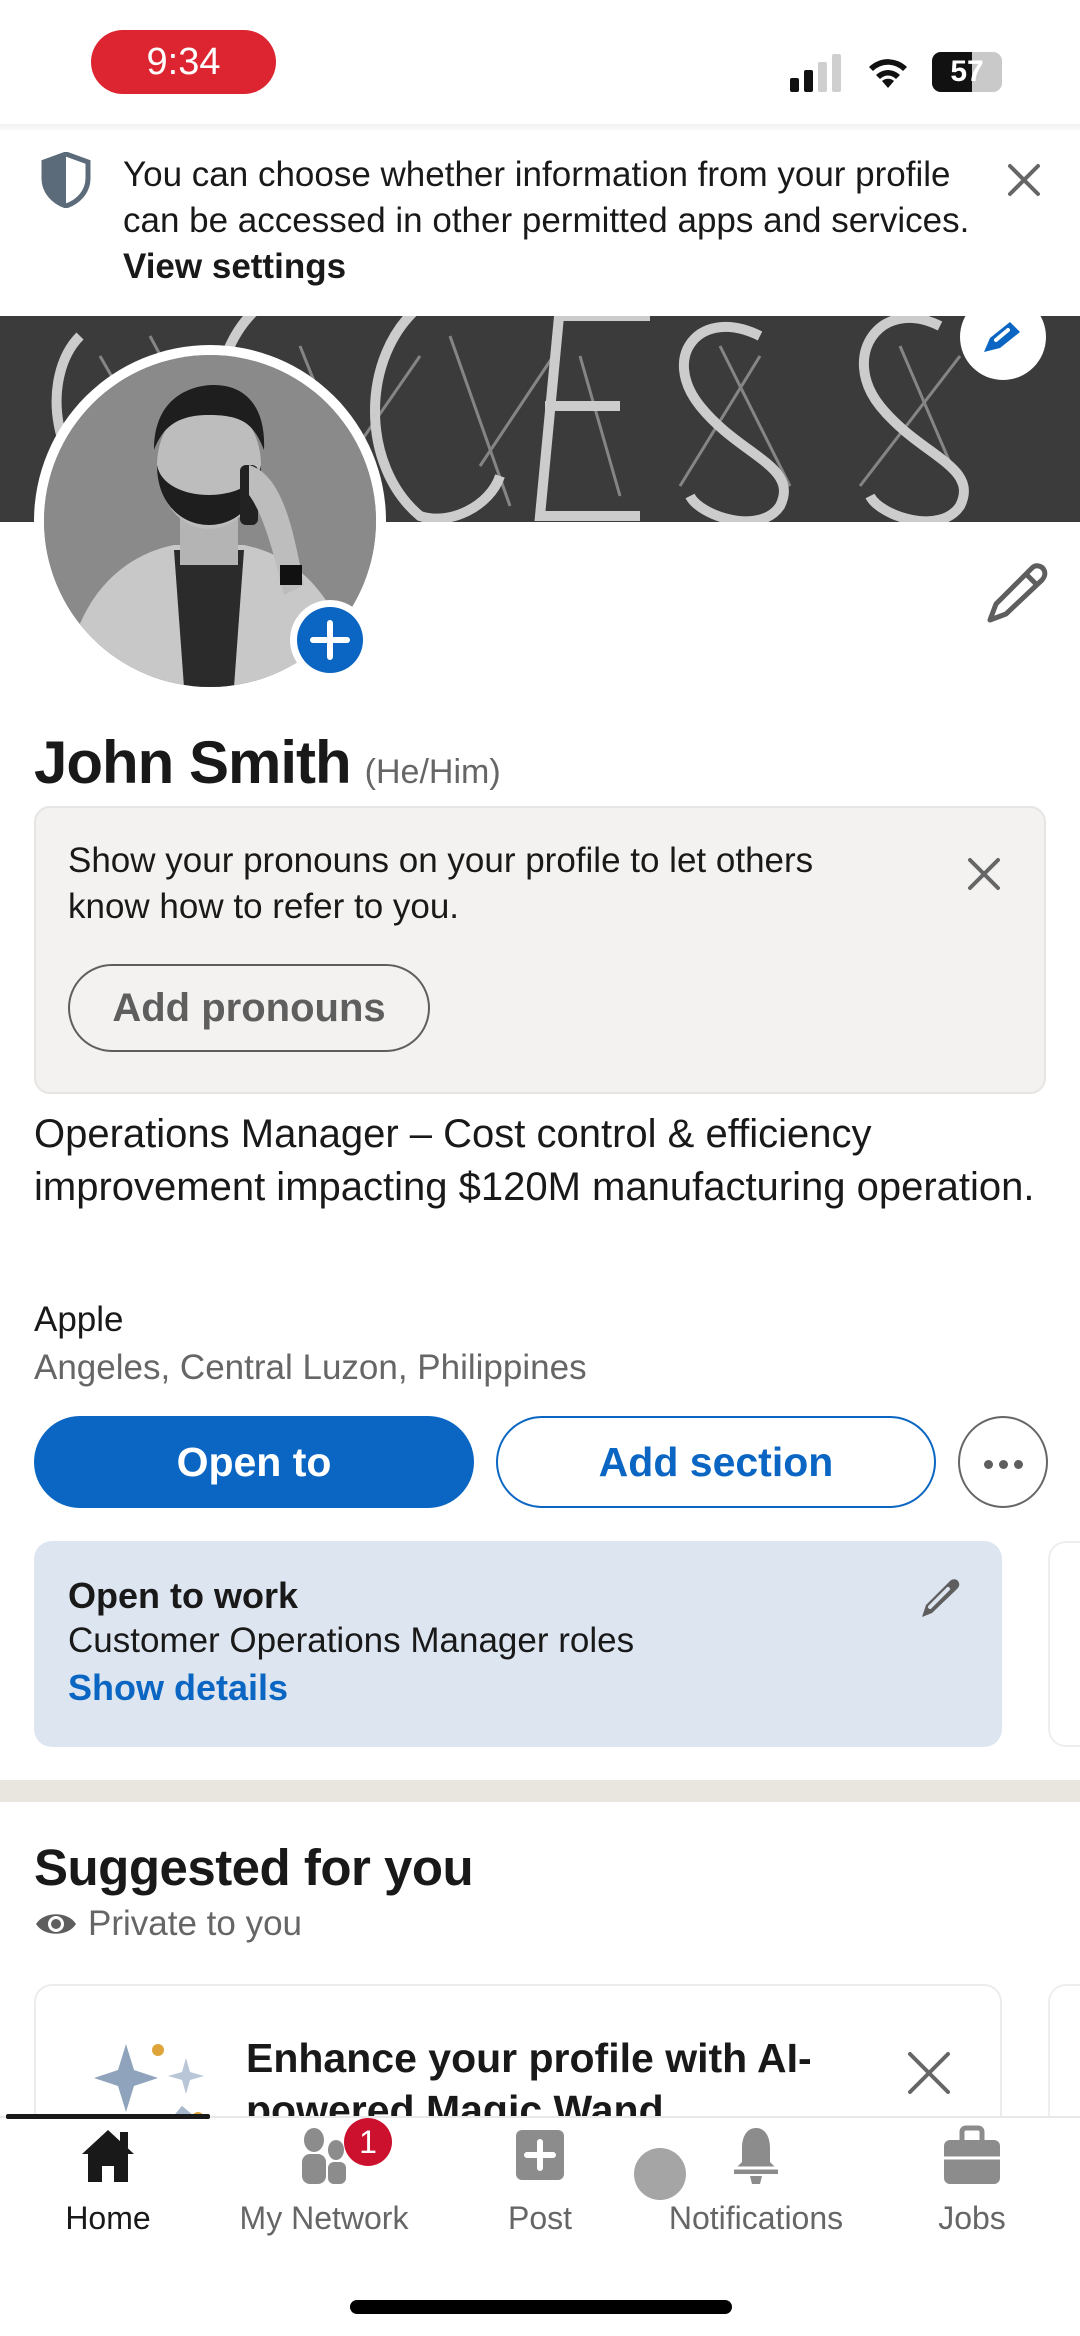 The width and height of the screenshot is (1080, 2336). Describe the element at coordinates (108, 2116) in the screenshot. I see `active-tab-indicator` at that location.